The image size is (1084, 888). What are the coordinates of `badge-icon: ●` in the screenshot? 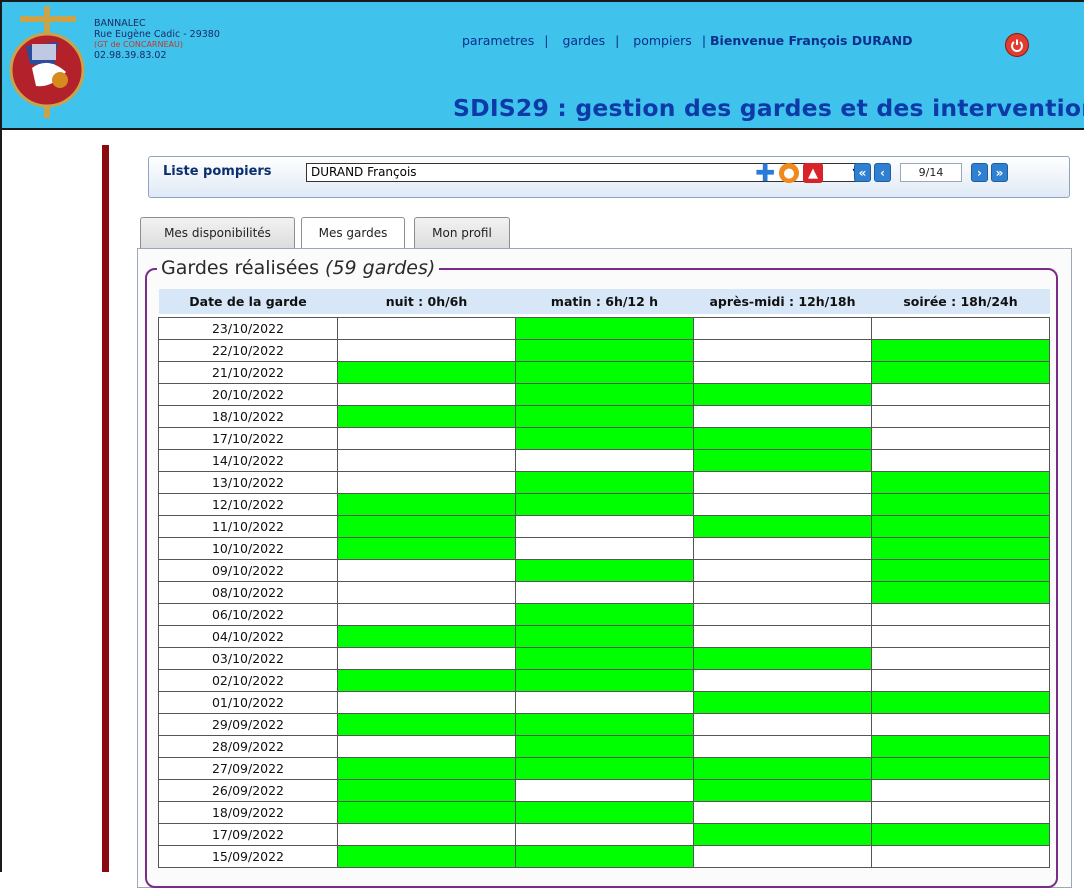 It's located at (789, 173).